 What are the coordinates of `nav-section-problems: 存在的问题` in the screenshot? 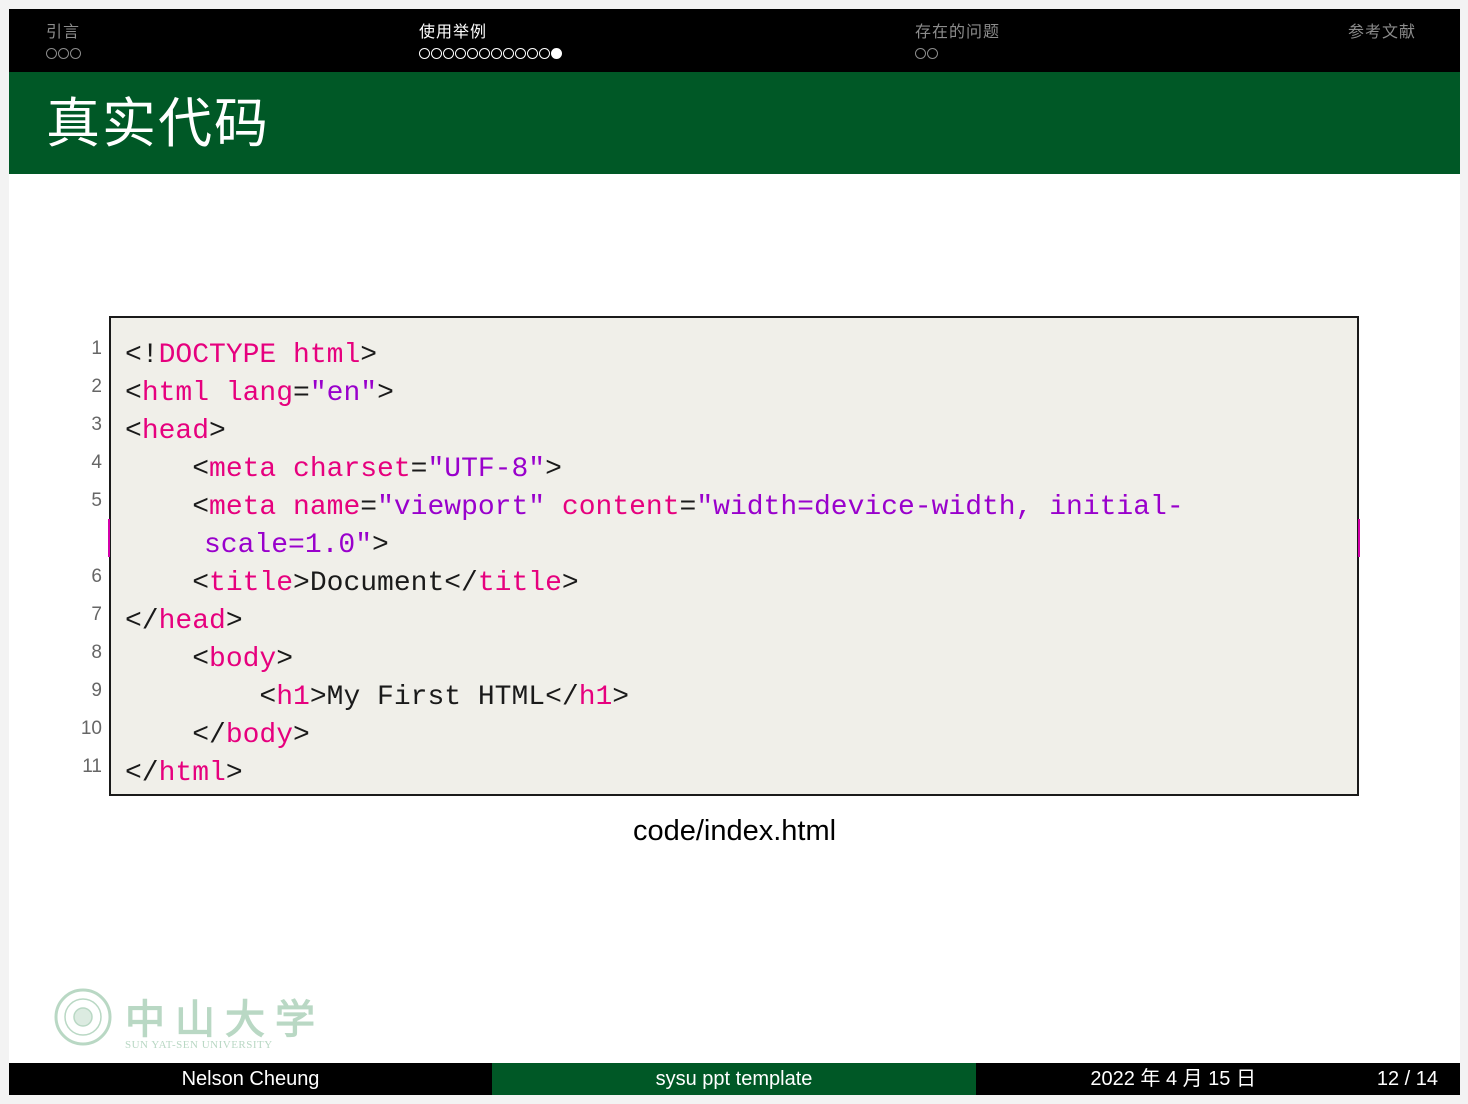 It's located at (957, 40).